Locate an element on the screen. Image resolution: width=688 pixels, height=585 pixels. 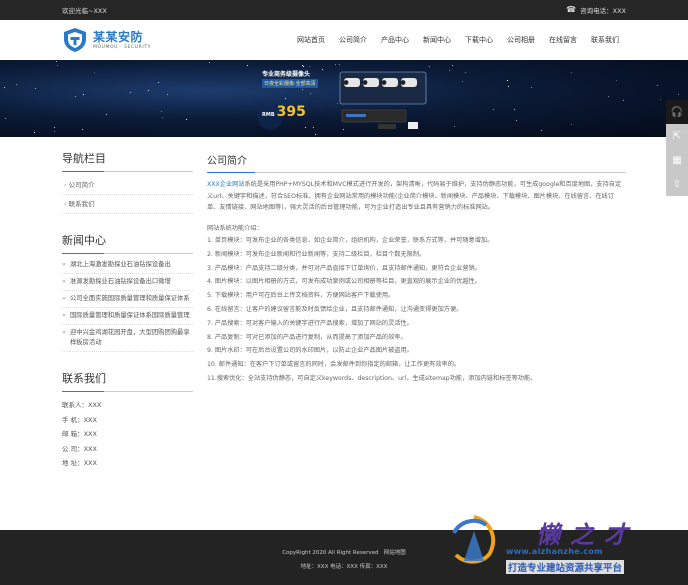
floating-toolbar: 🎧 ⇱ ▦ ⇧ is located at coordinates (677, 148).